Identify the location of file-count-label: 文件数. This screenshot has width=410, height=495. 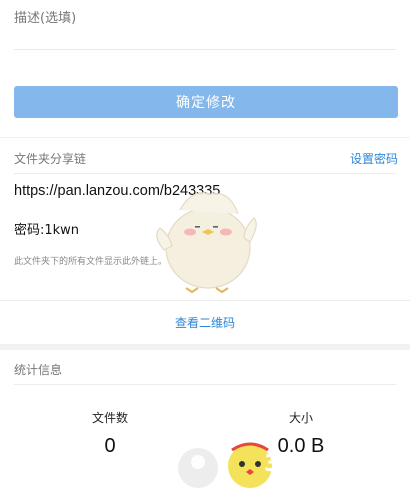
(109, 418).